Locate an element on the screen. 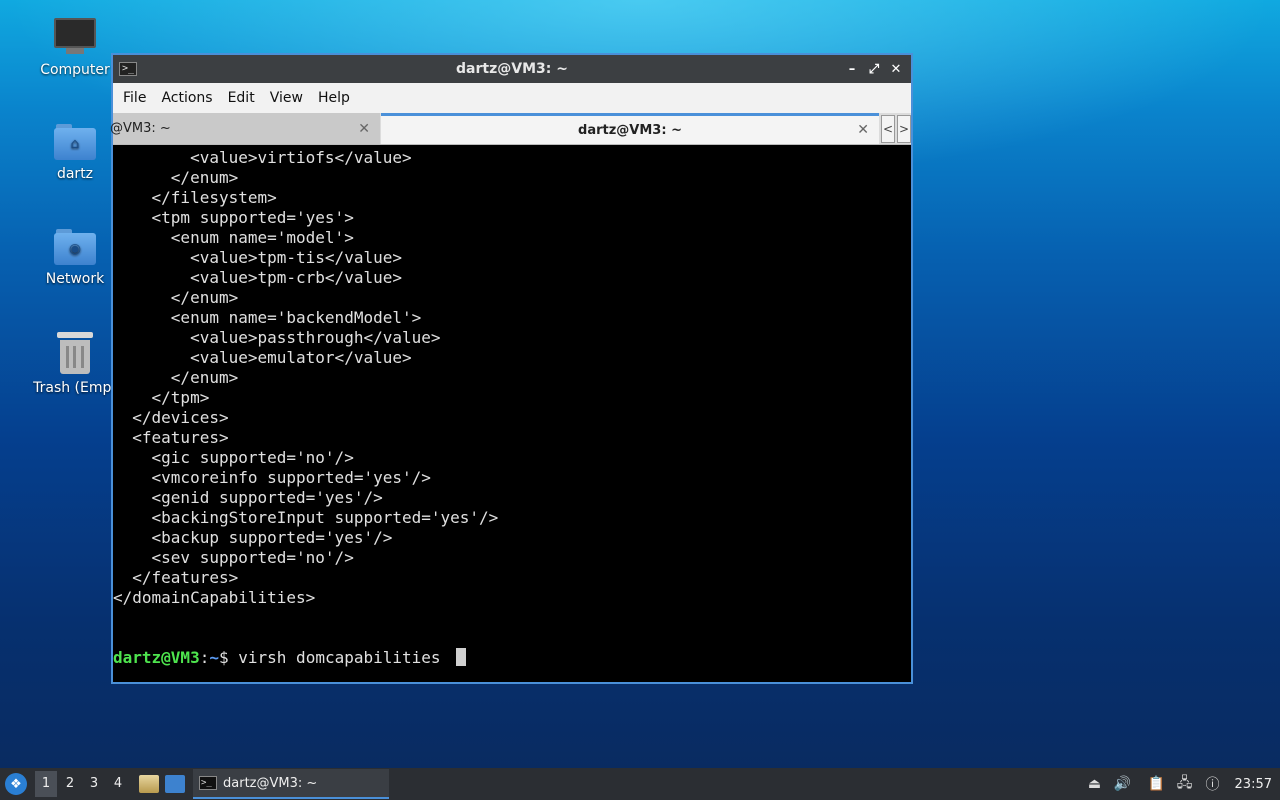 The height and width of the screenshot is (800, 1280). desktop-icon-label: Network is located at coordinates (75, 279).